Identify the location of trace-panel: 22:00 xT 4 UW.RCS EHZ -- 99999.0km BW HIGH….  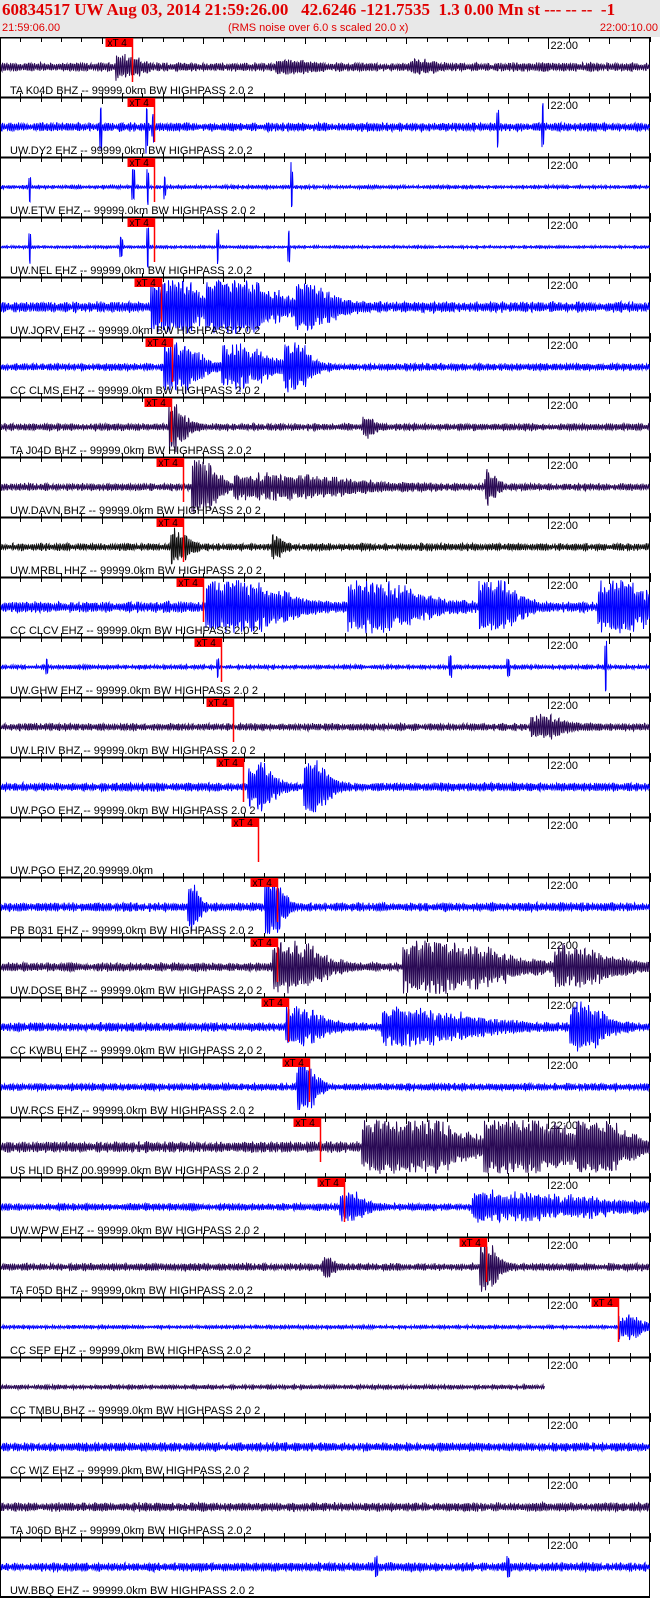
(325, 1085).